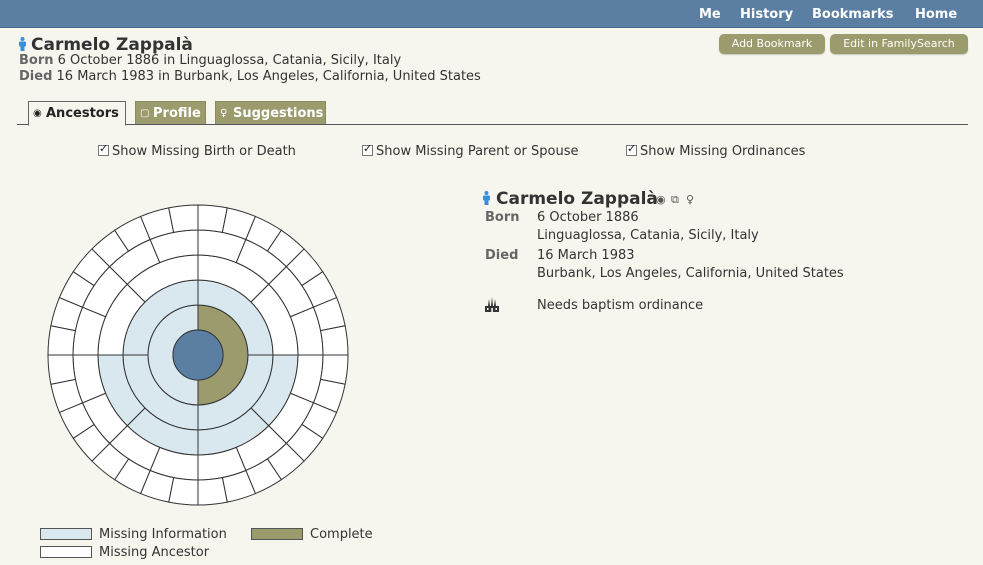 The image size is (983, 565). What do you see at coordinates (502, 255) in the screenshot?
I see `detail-died-label: Died` at bounding box center [502, 255].